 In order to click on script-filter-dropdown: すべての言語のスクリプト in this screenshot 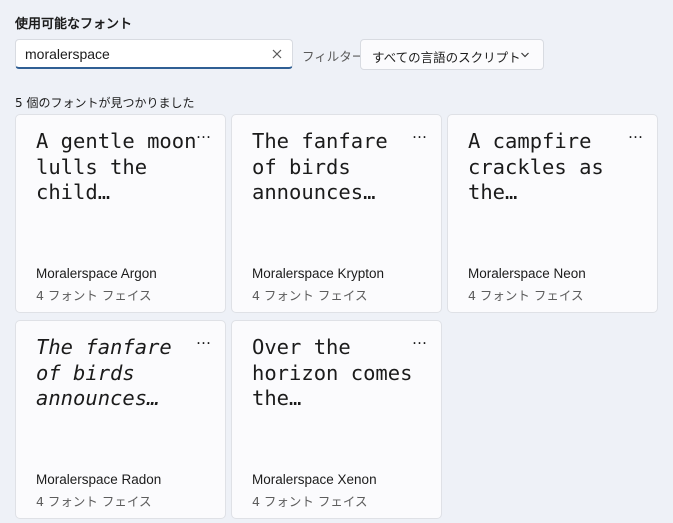, I will do `click(452, 54)`.